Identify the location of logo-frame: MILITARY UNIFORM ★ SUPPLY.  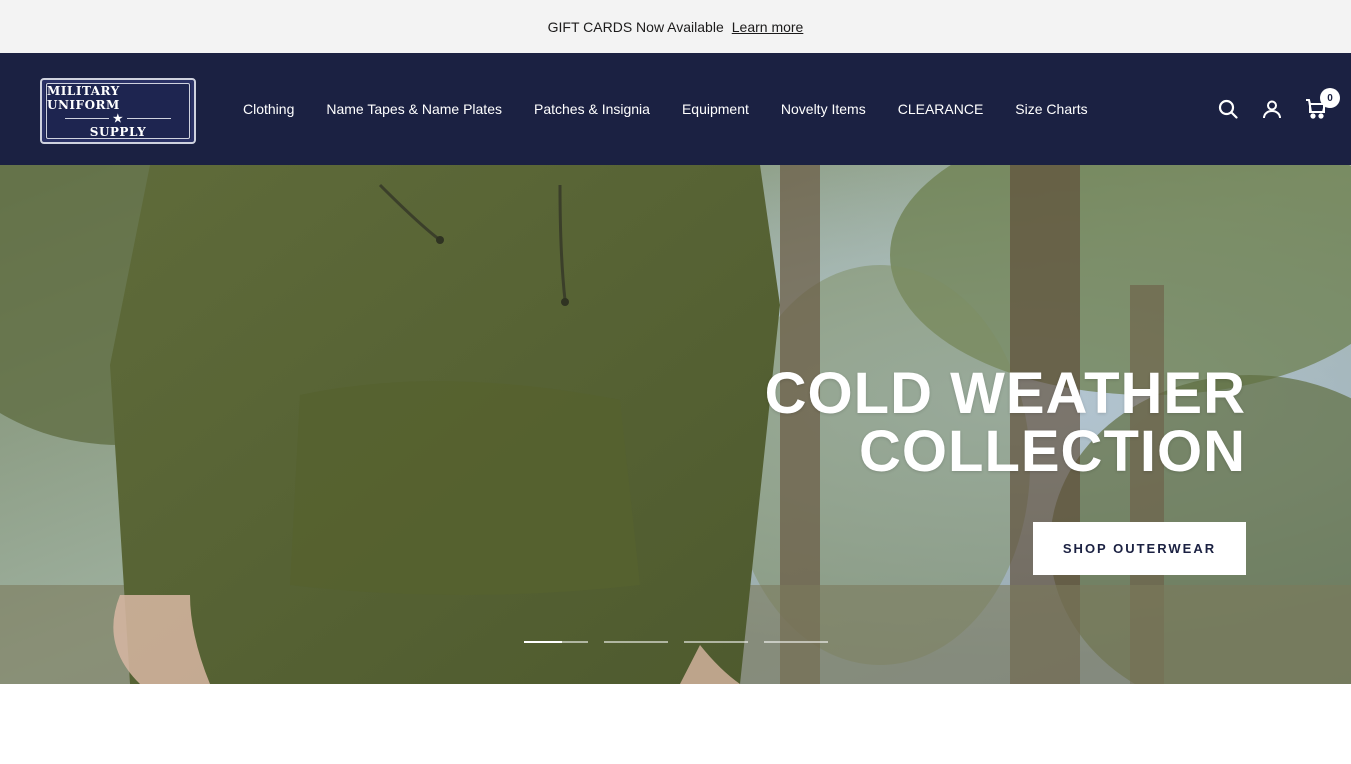
(118, 111).